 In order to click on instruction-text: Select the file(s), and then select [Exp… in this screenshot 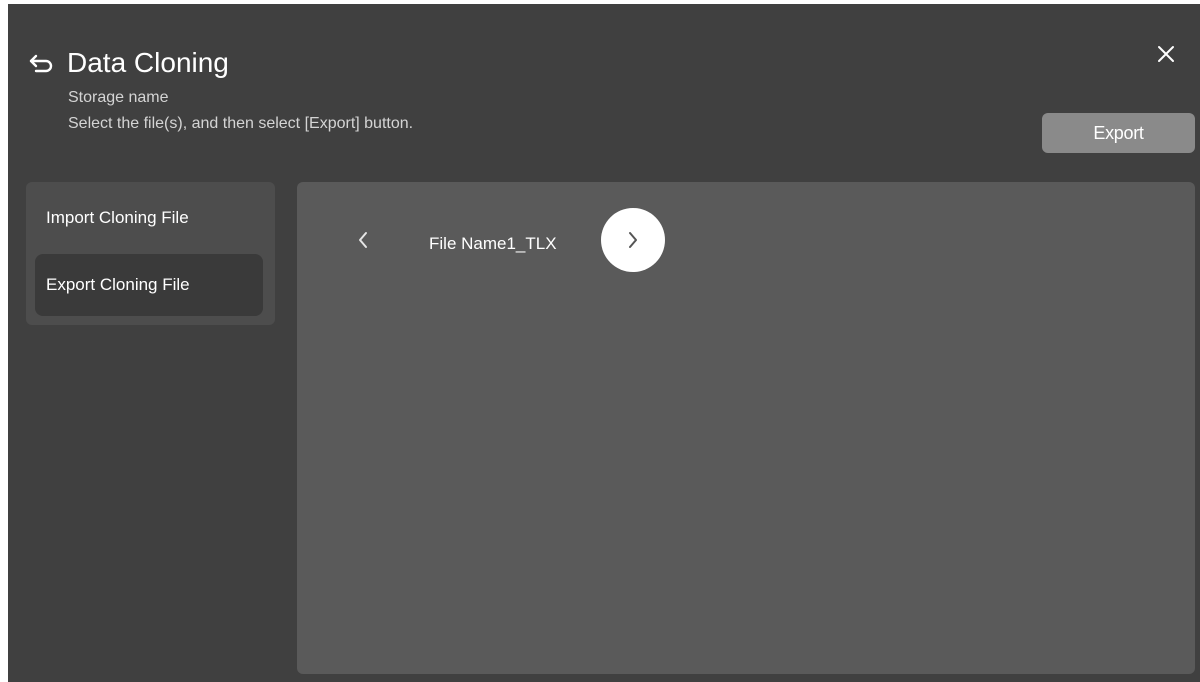, I will do `click(241, 123)`.